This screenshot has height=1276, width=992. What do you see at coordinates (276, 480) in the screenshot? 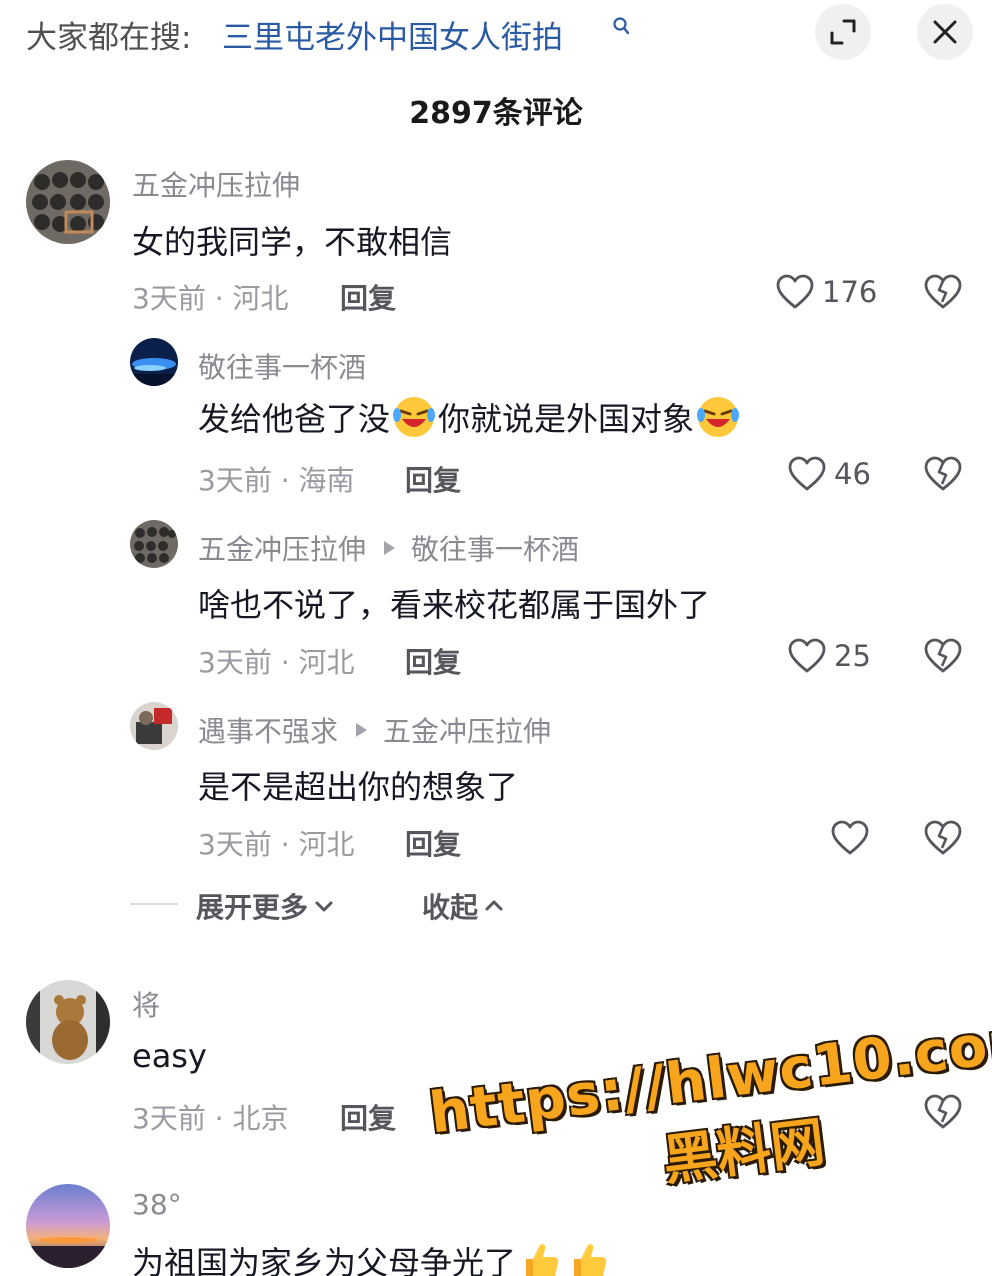
I see `comment-meta: 3天前 · 海南` at bounding box center [276, 480].